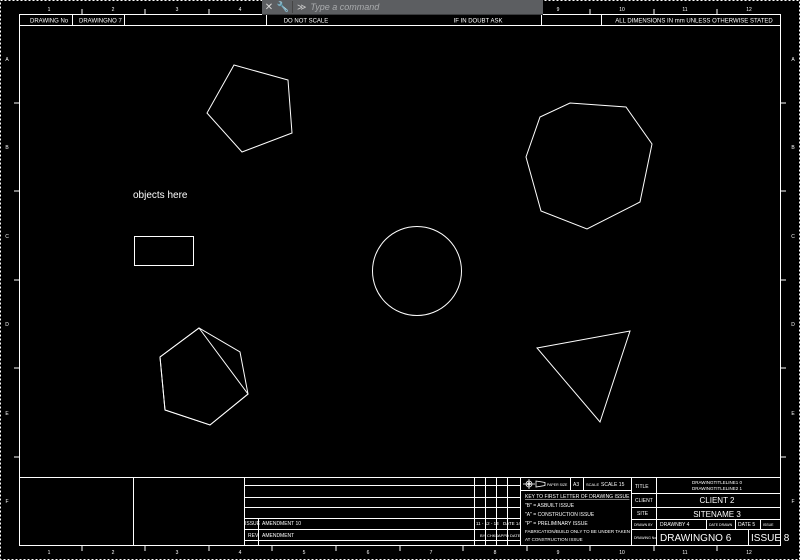 This screenshot has width=800, height=560. I want to click on key-title: KEY TO FIRST LETTER OF DRAWING ISSUE, so click(577, 497).